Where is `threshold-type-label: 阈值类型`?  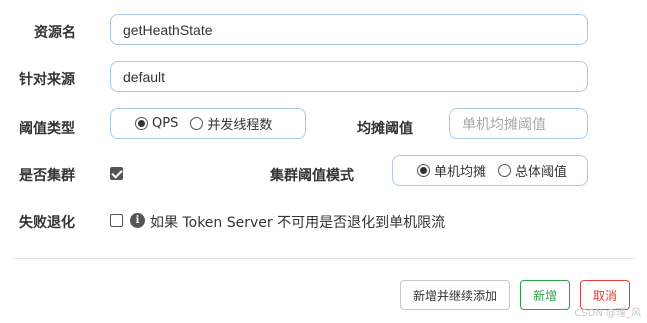 threshold-type-label: 阈值类型 is located at coordinates (47, 129).